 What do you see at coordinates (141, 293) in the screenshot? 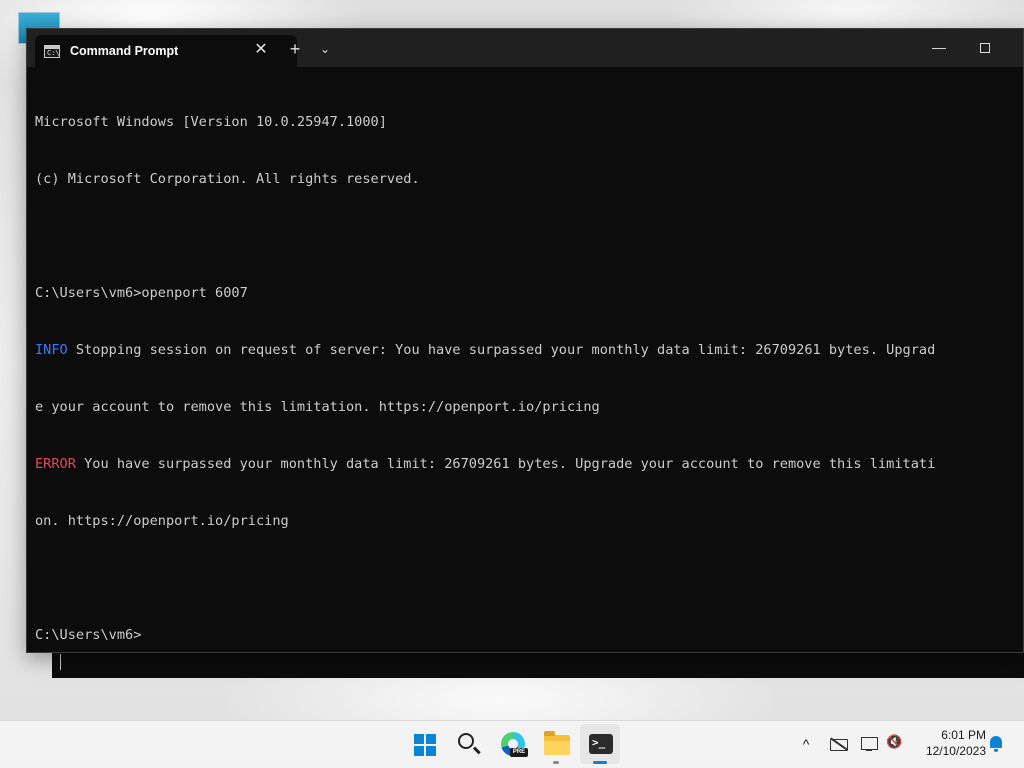
I see `console-line: C:\Users\vm6>openport 6007` at bounding box center [141, 293].